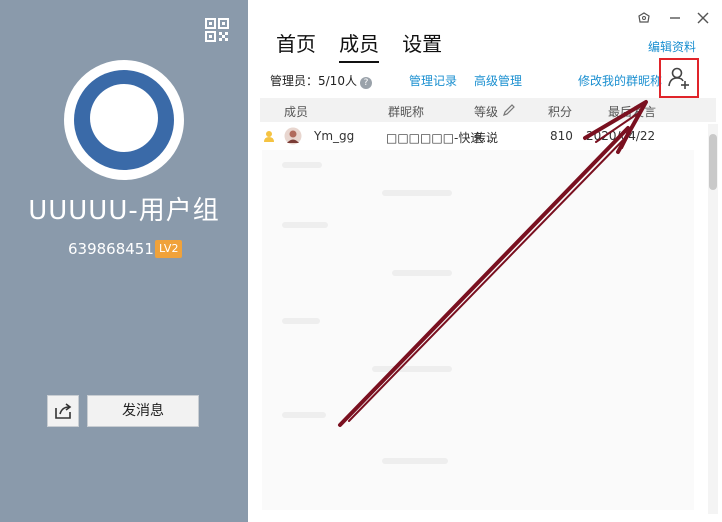  I want to click on table-row: Ym_gg □□□□□□-快速... 传说 810 2020/04/22, so click(485, 136).